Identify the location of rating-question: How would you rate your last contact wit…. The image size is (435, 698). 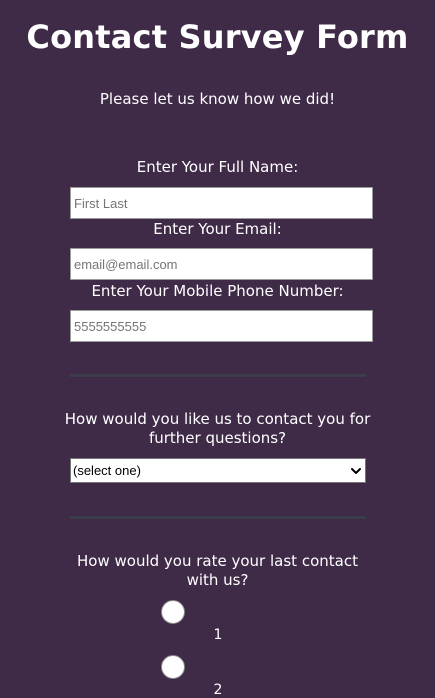
(217, 570).